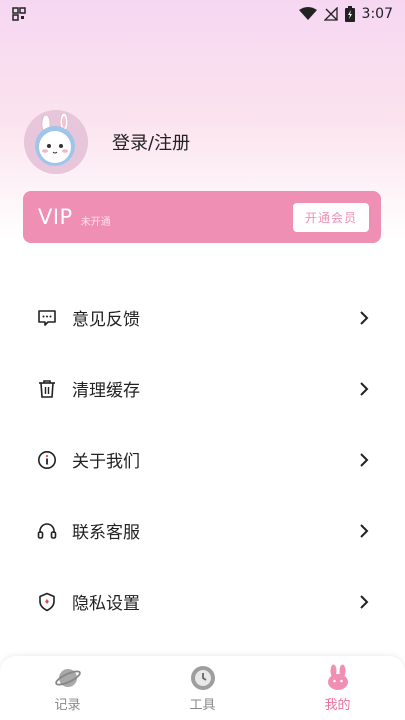  I want to click on bottom-tab-bar: 记录 工具 我的, so click(202, 688).